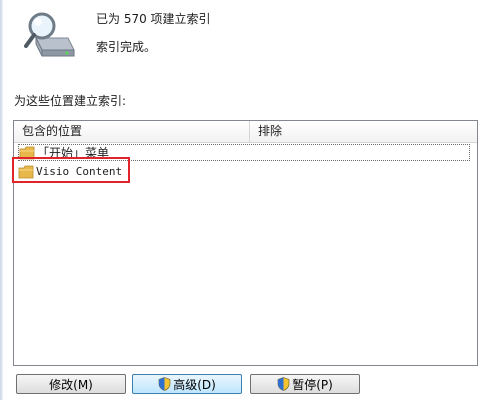 The width and height of the screenshot is (484, 400). I want to click on red-highlight-annotation, so click(71, 170).